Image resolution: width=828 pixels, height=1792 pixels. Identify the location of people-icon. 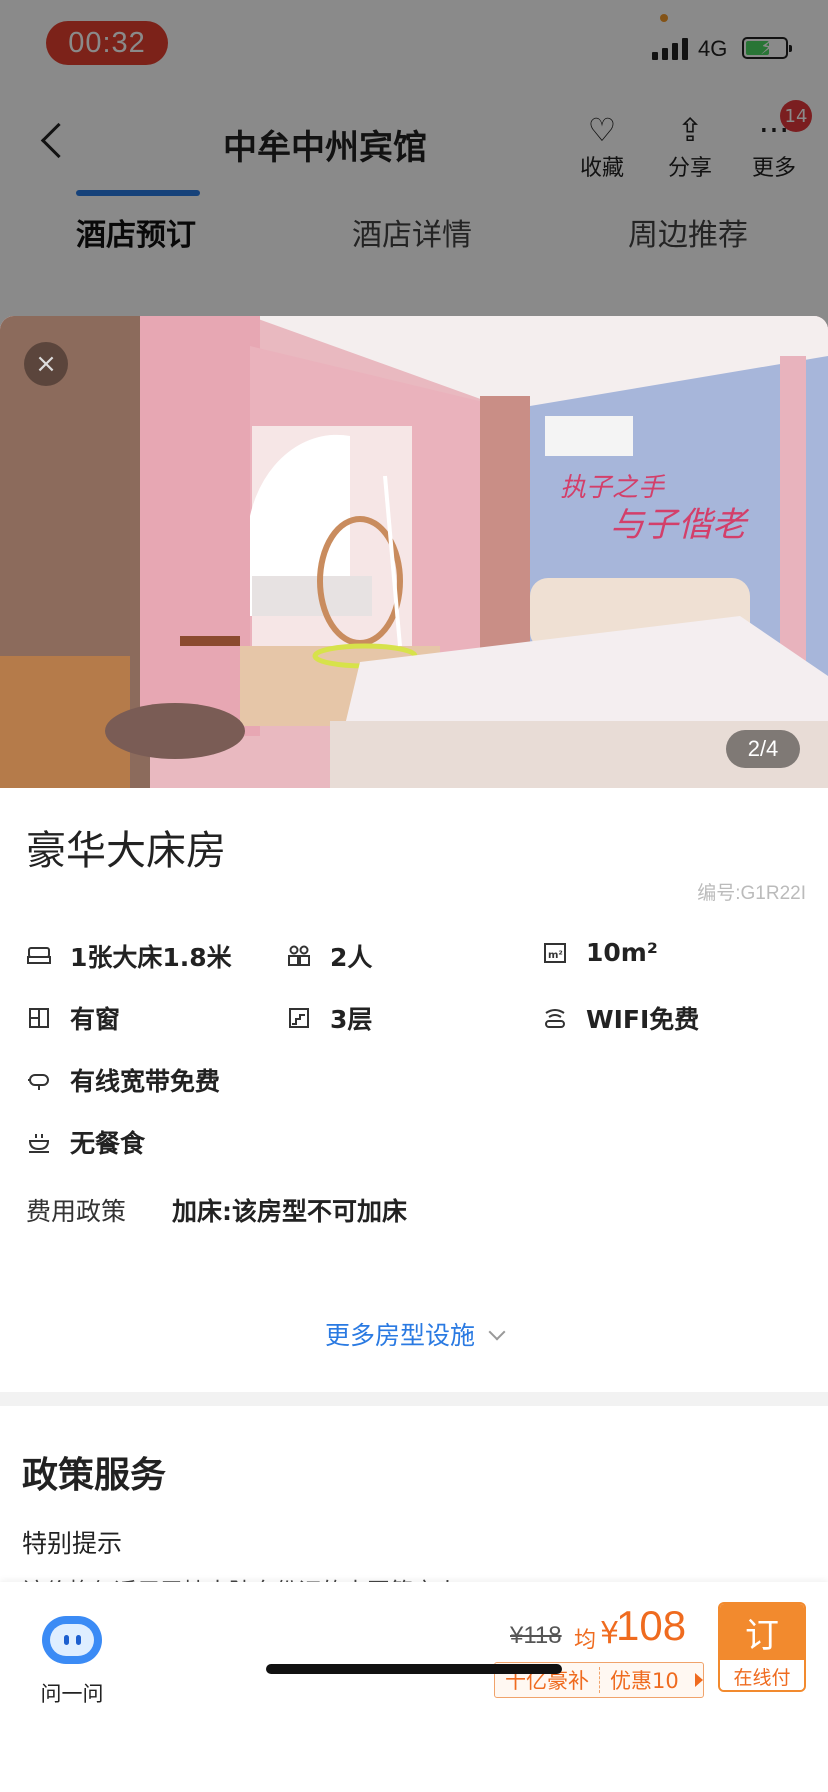
(299, 956).